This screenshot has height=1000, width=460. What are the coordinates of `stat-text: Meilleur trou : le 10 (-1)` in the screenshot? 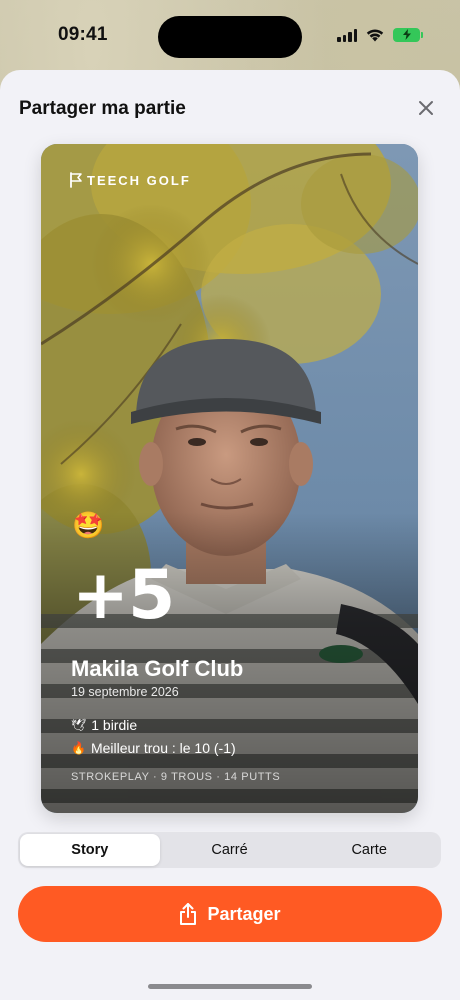 It's located at (163, 748).